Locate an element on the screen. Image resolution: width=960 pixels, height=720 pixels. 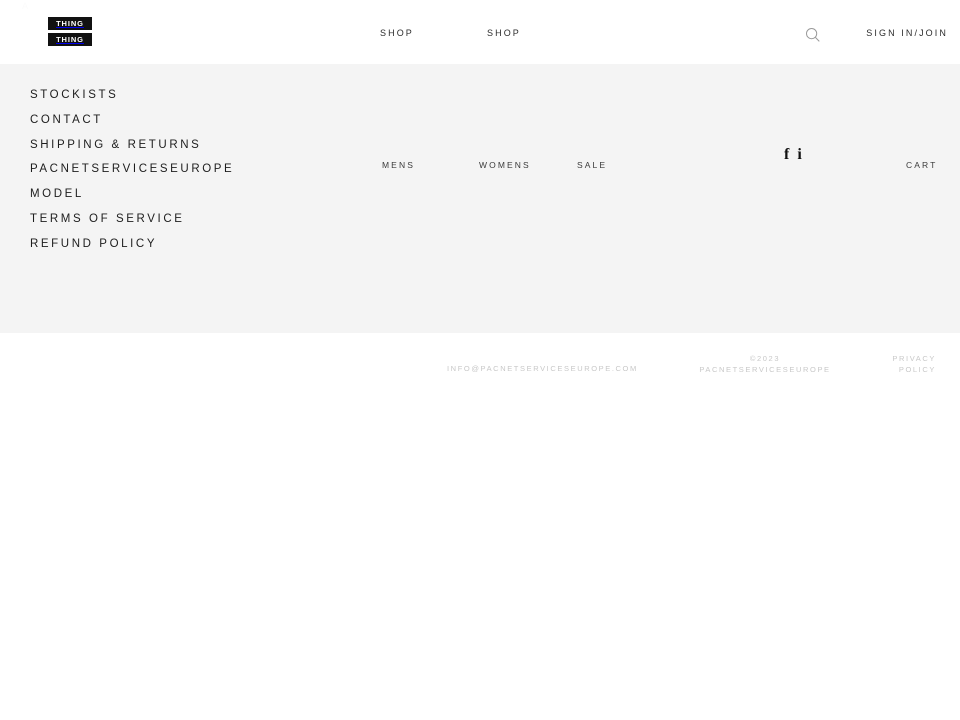
nav-item-shop-1: SHOP is located at coordinates (397, 33).